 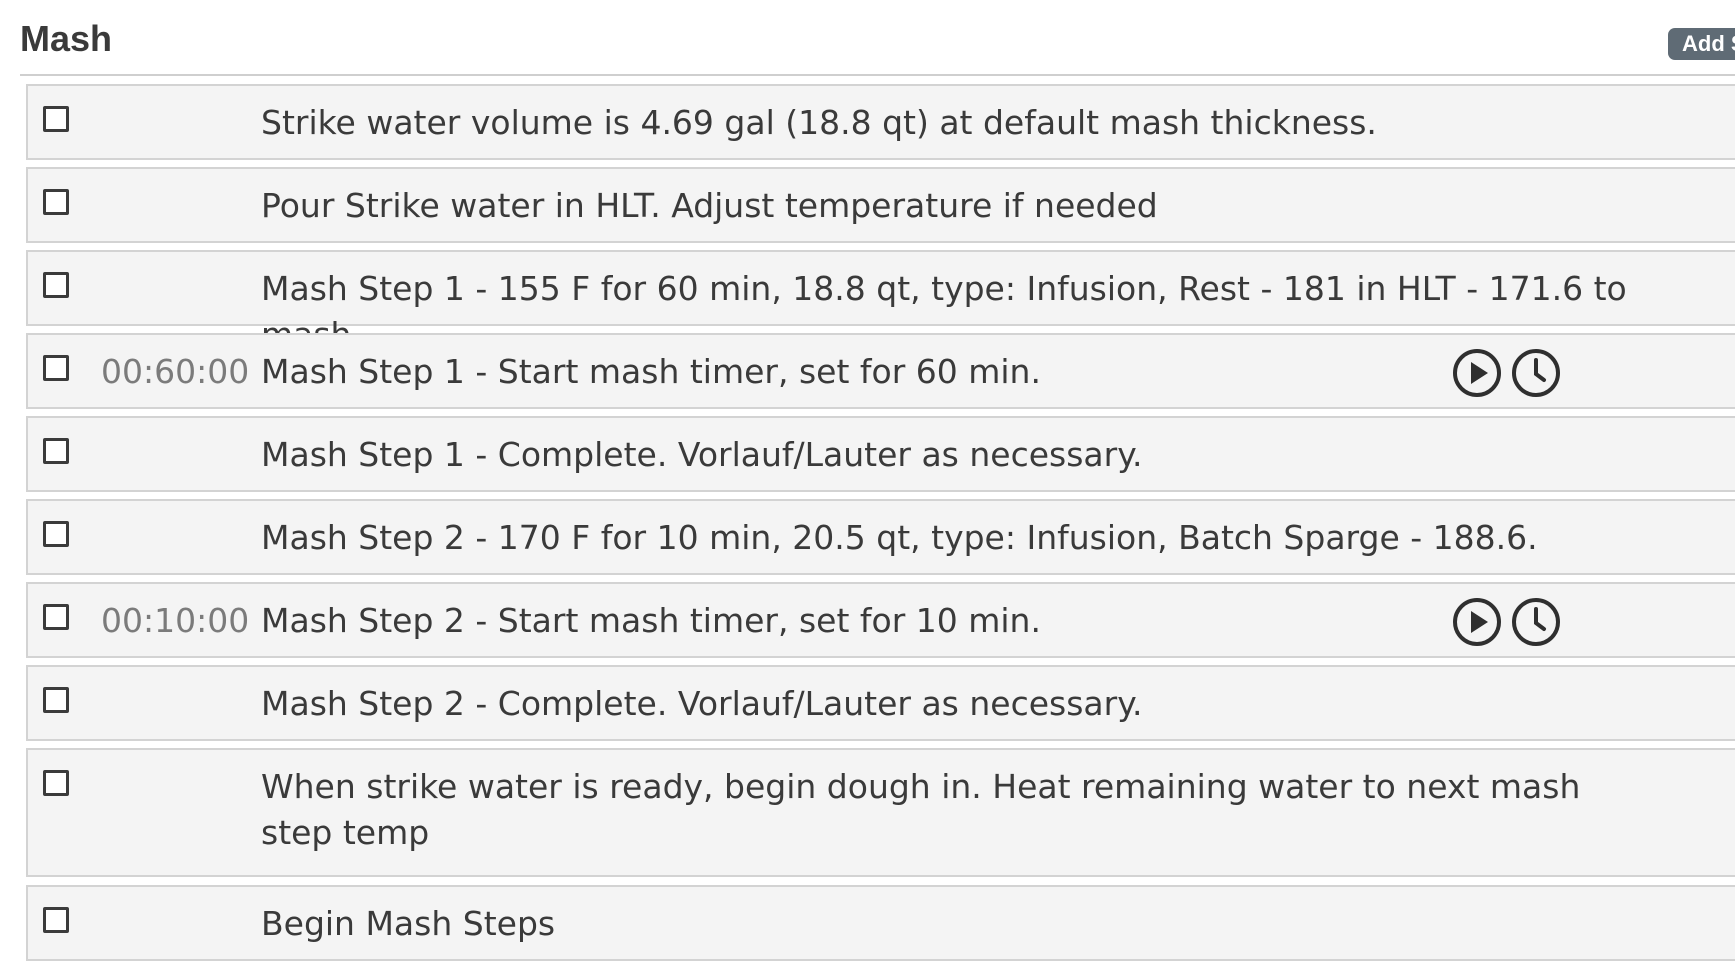 What do you see at coordinates (880, 923) in the screenshot?
I see `step-row: Begin Mash Steps` at bounding box center [880, 923].